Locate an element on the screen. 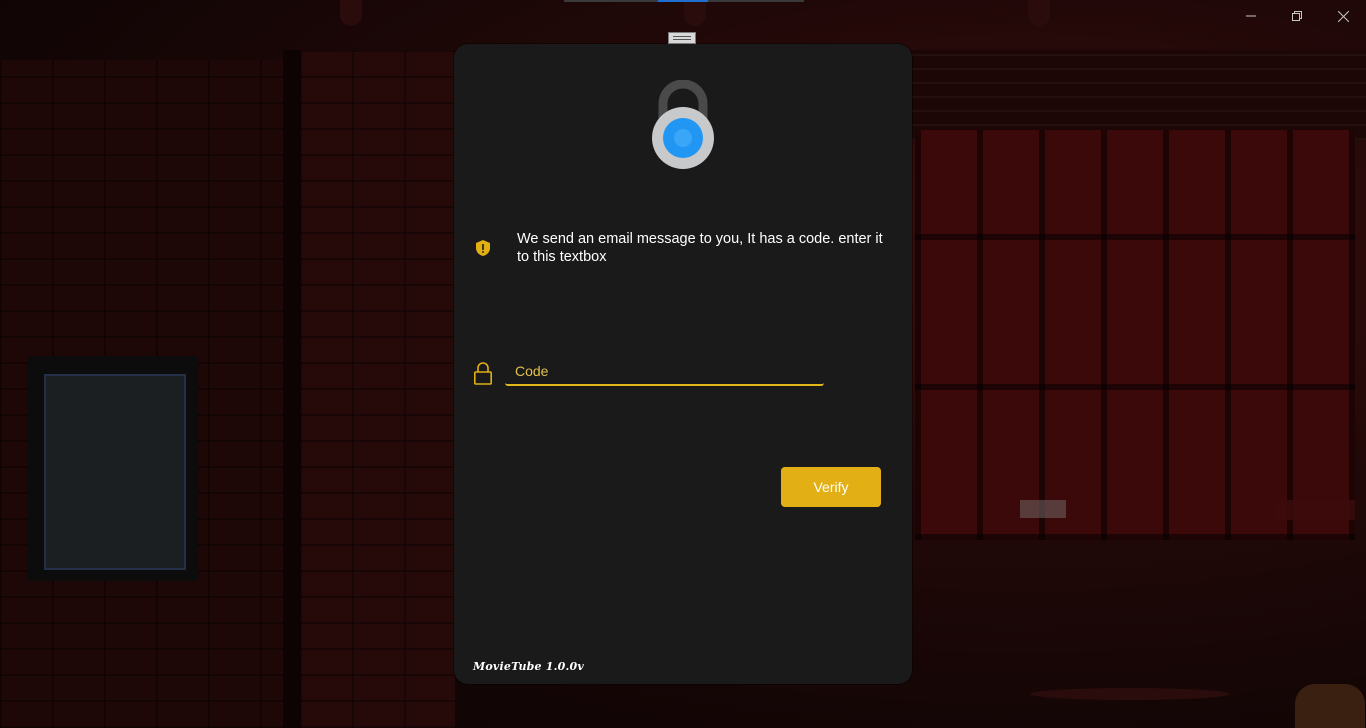 Image resolution: width=1366 pixels, height=728 pixels. close-button is located at coordinates (1343, 16).